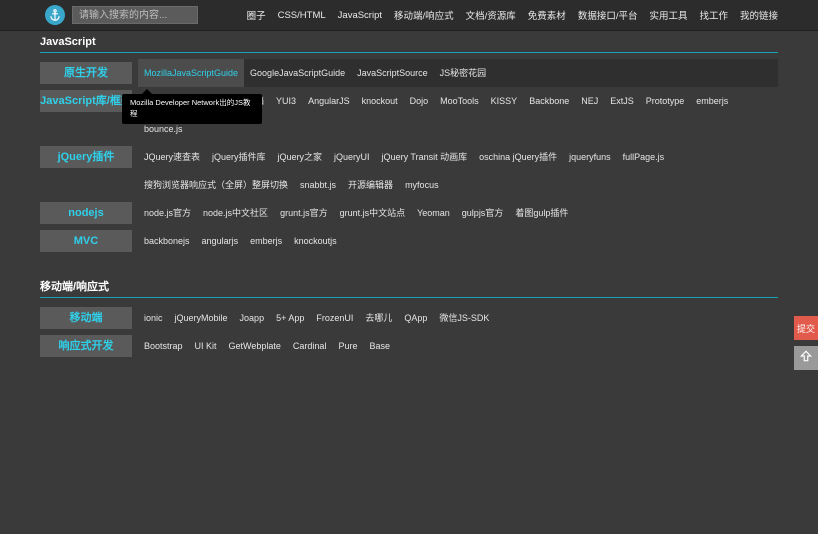 This screenshot has width=818, height=534. What do you see at coordinates (191, 73) in the screenshot?
I see `link-mozilla-guide: MozillaJavaScriptGuide` at bounding box center [191, 73].